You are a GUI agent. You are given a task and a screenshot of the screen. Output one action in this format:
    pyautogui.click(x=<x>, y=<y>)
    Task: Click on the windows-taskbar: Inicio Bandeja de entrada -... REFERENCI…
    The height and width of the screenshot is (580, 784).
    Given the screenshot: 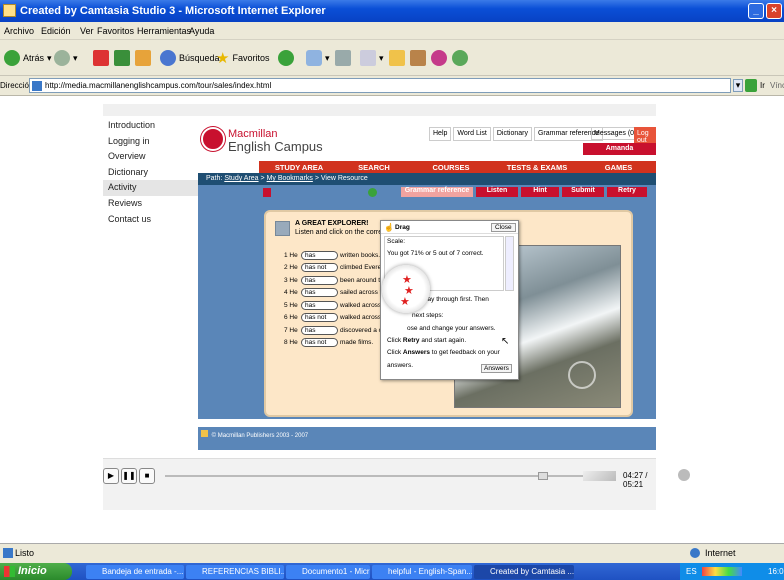 What is the action you would take?
    pyautogui.click(x=392, y=571)
    